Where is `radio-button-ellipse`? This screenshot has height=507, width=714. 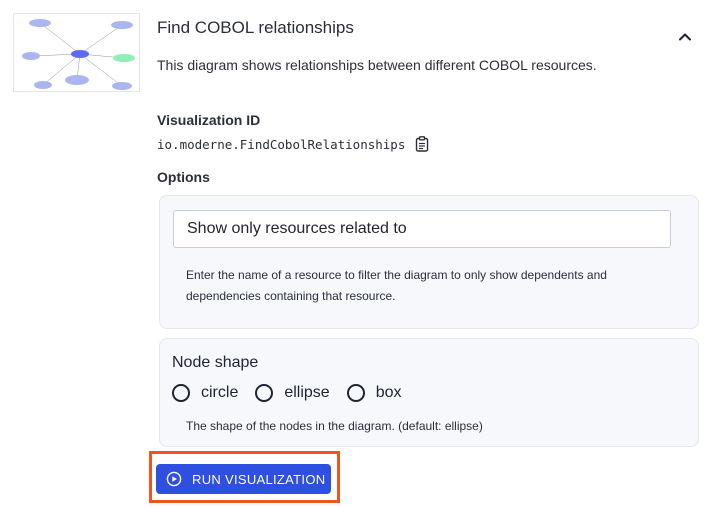
radio-button-ellipse is located at coordinates (264, 393).